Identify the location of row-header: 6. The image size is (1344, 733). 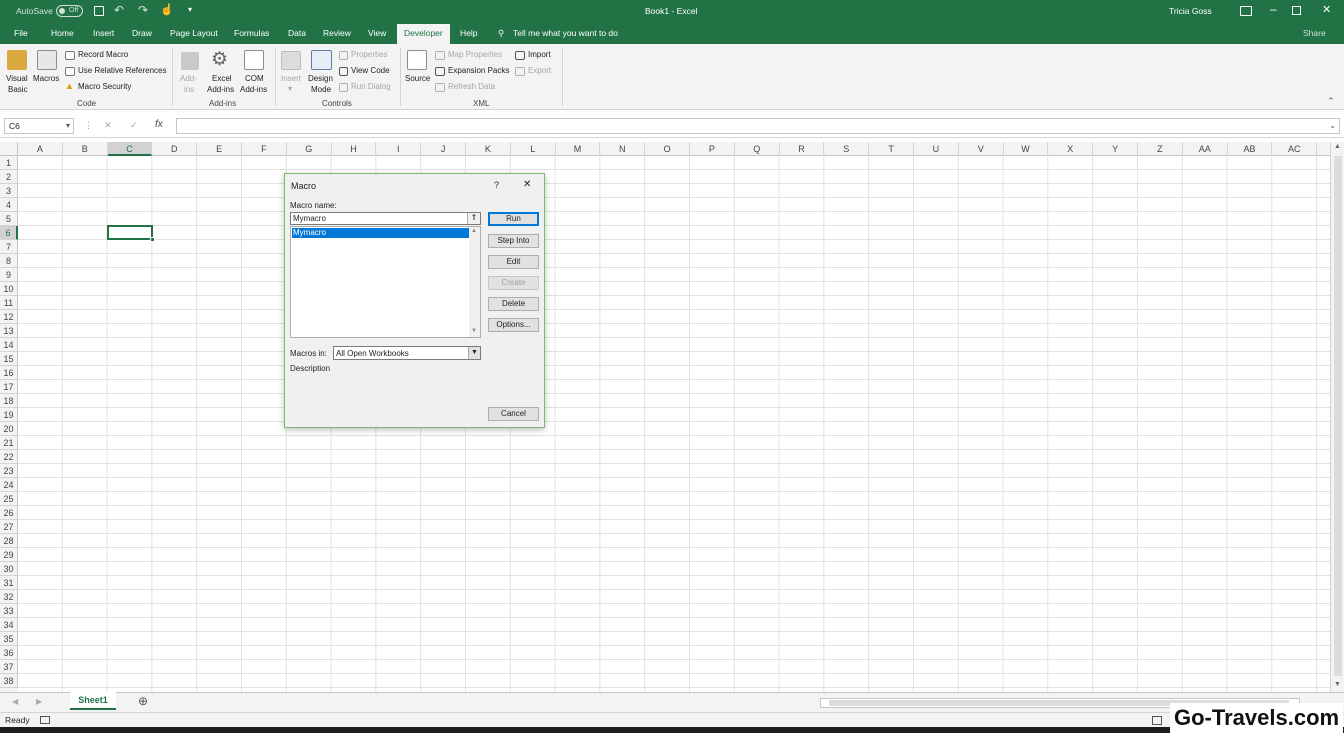
(9, 233).